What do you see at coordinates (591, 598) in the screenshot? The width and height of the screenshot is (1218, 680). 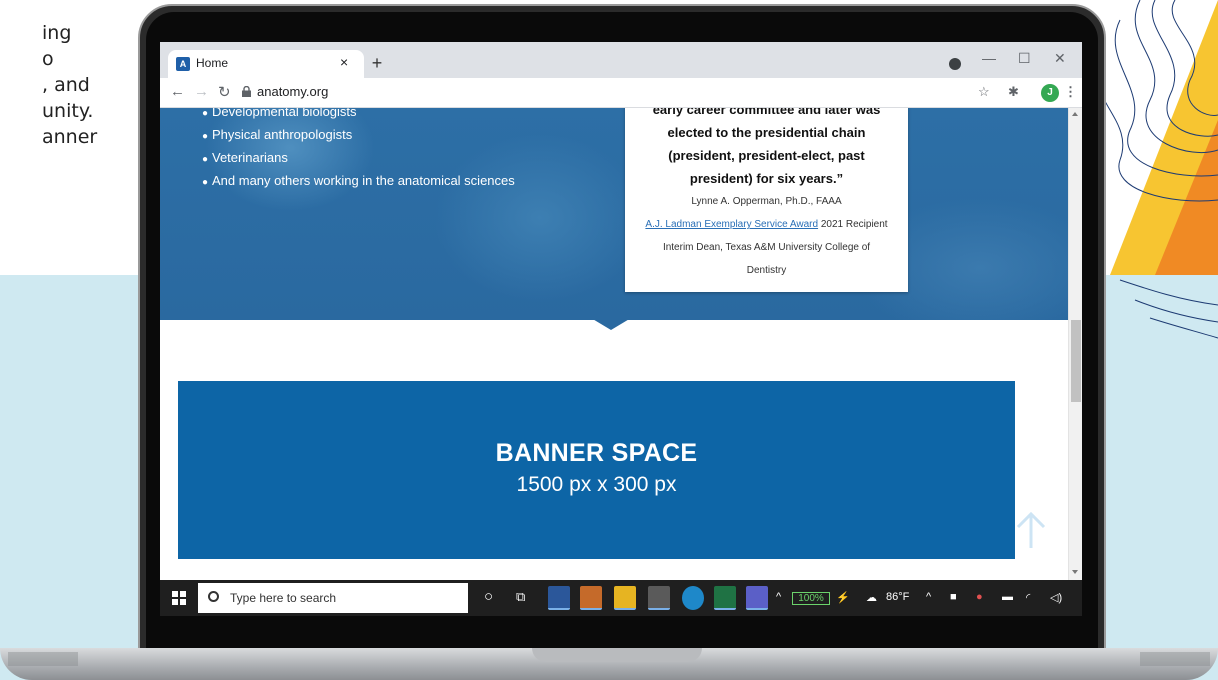 I see `outlook-app-icon` at bounding box center [591, 598].